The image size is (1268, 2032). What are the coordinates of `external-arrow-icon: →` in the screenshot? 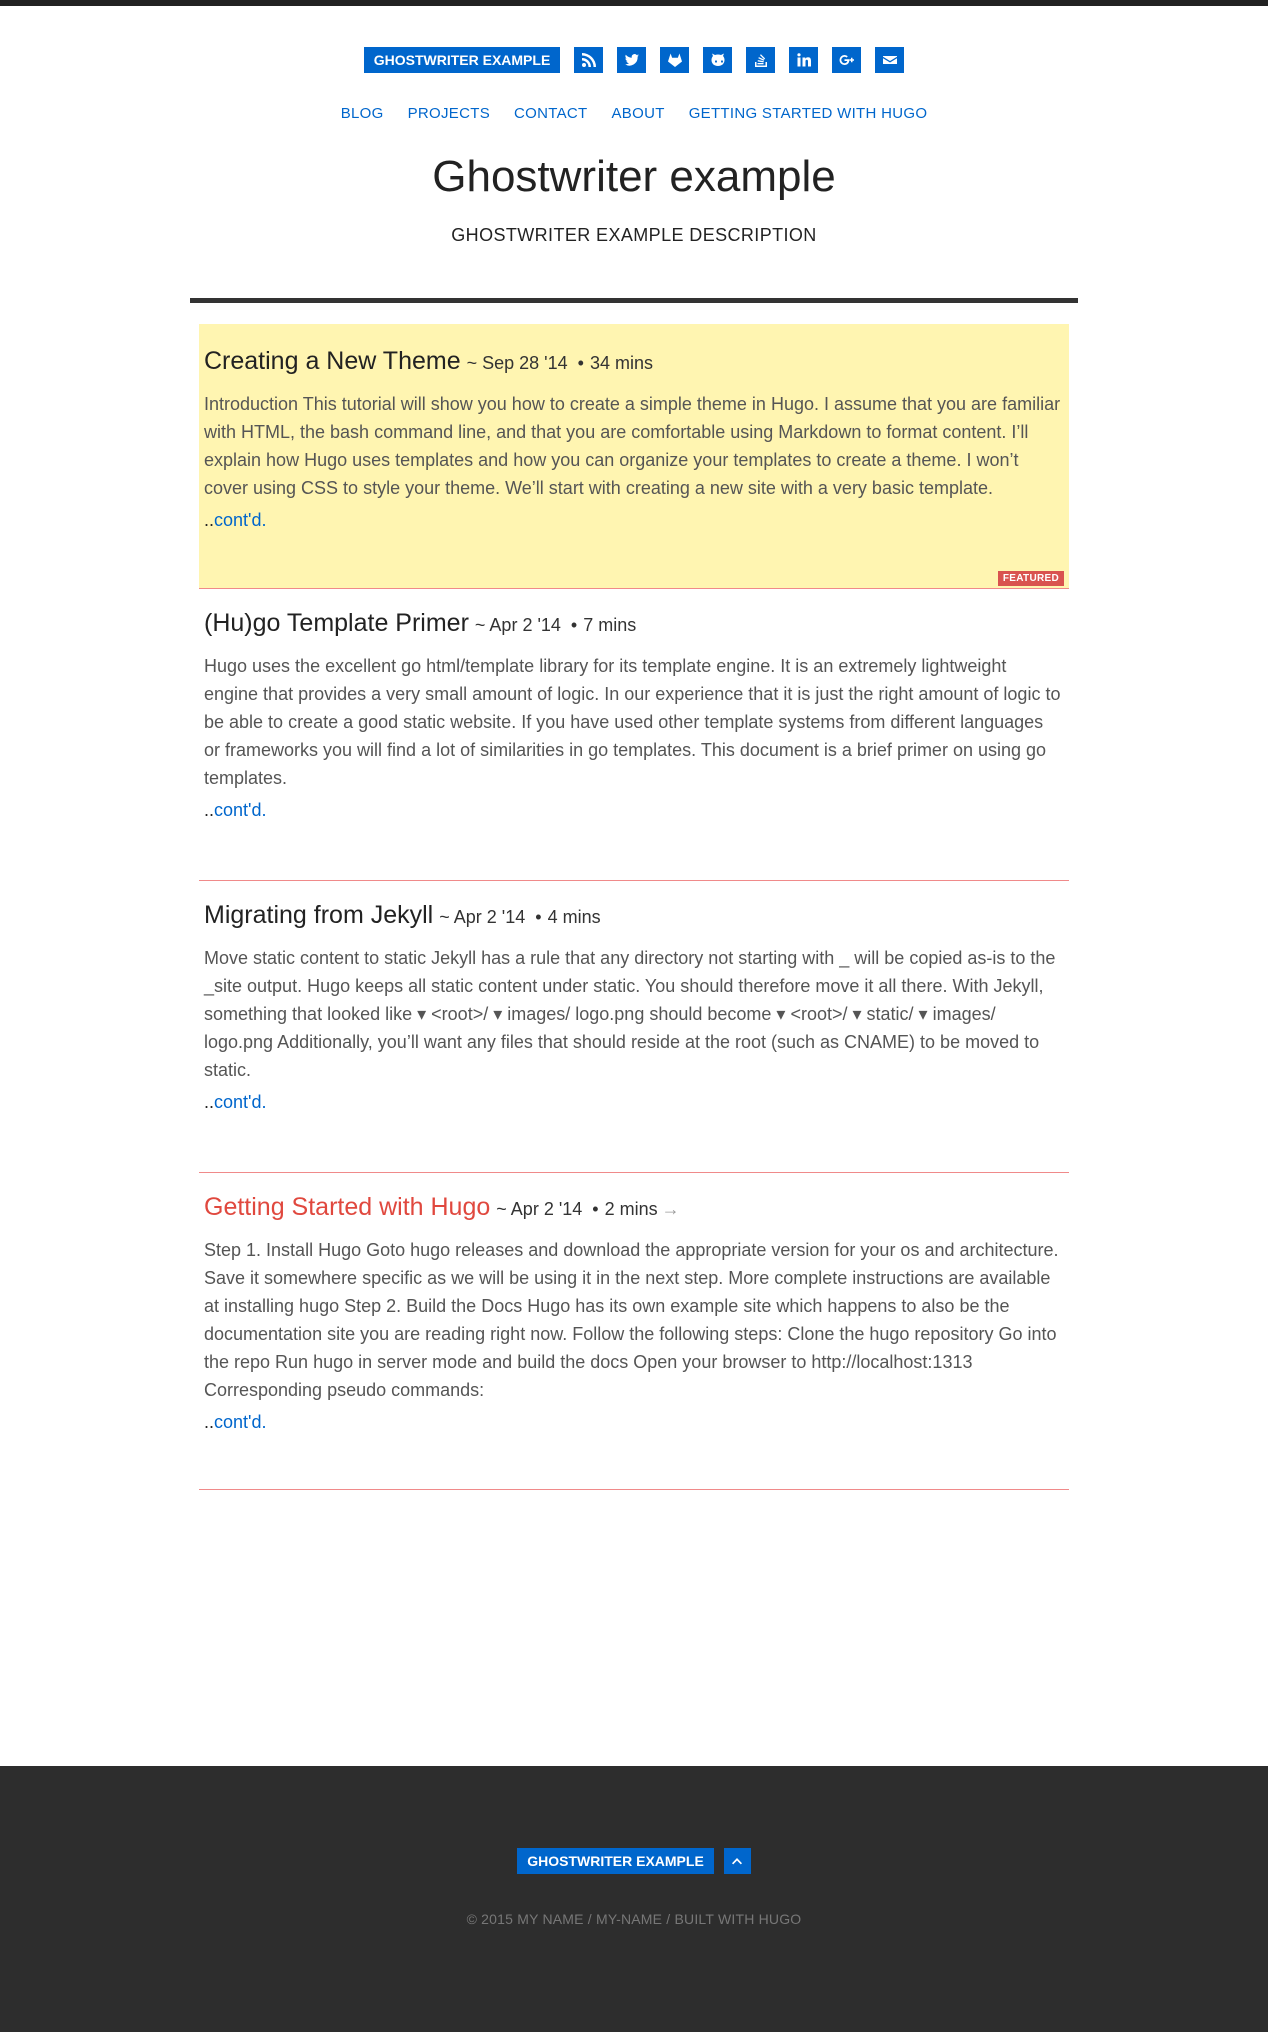 It's located at (670, 1208).